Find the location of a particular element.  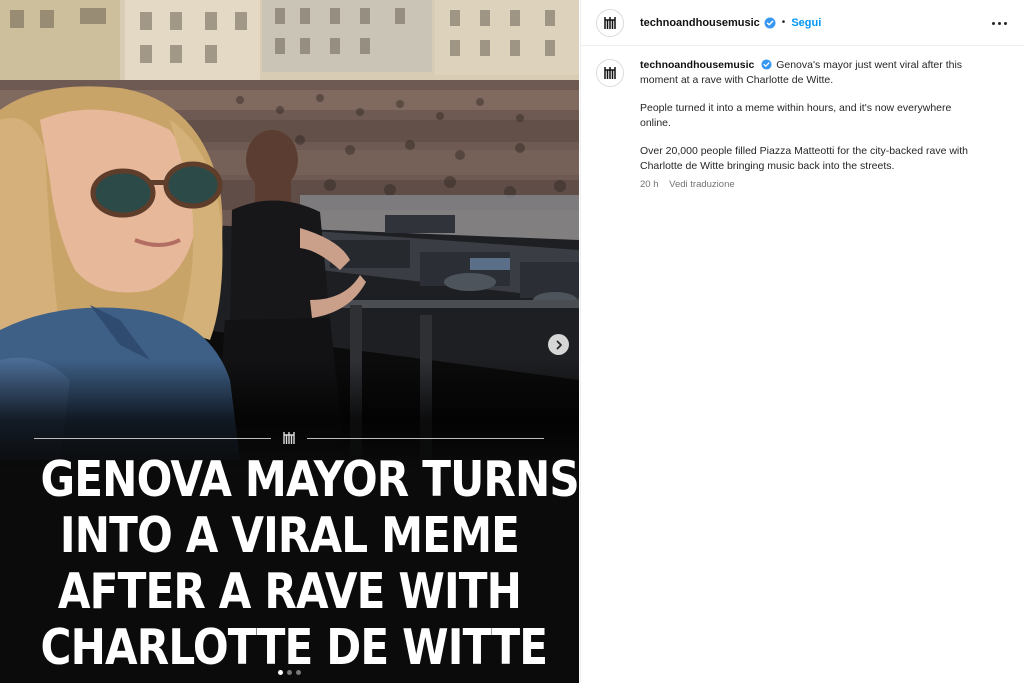

carousel-indicator is located at coordinates (289, 674).